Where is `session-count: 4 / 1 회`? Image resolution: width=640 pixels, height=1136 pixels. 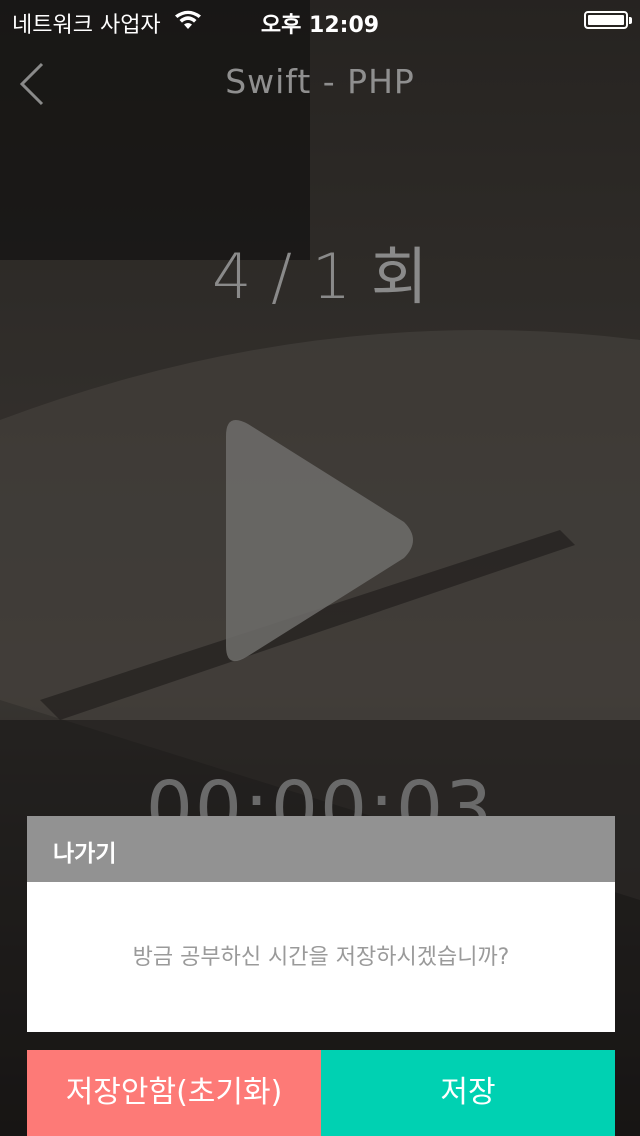
session-count: 4 / 1 회 is located at coordinates (320, 276).